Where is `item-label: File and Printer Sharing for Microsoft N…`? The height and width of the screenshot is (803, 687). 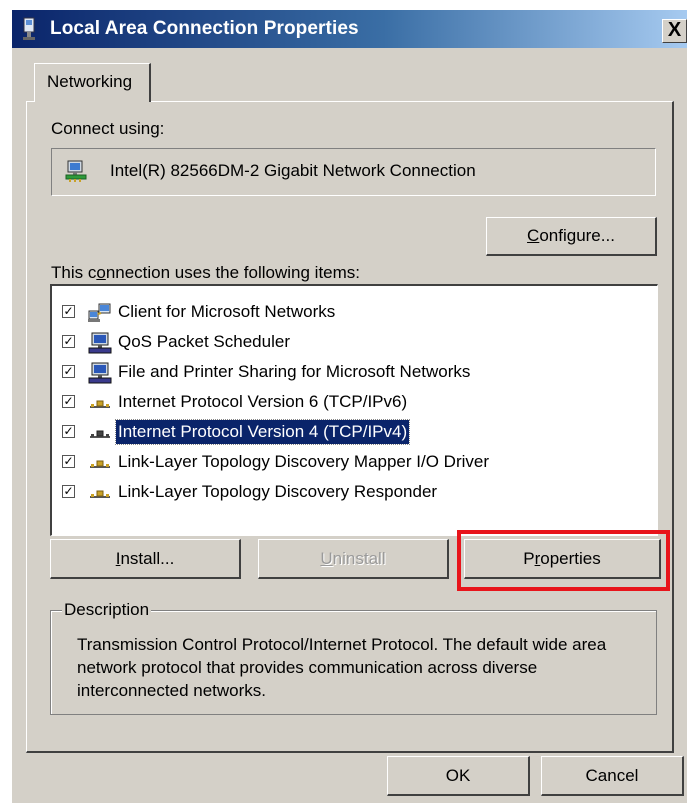
item-label: File and Printer Sharing for Microsoft N… is located at coordinates (294, 371).